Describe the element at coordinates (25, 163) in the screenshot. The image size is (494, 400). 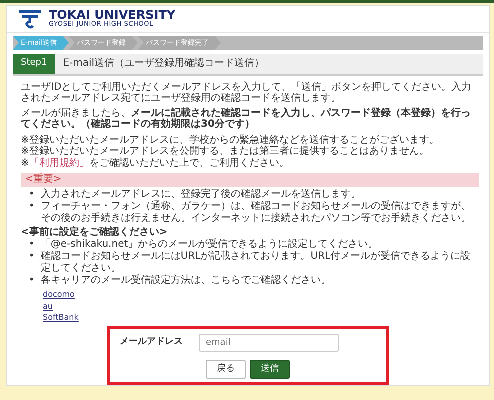
I see `note-text: ※` at that location.